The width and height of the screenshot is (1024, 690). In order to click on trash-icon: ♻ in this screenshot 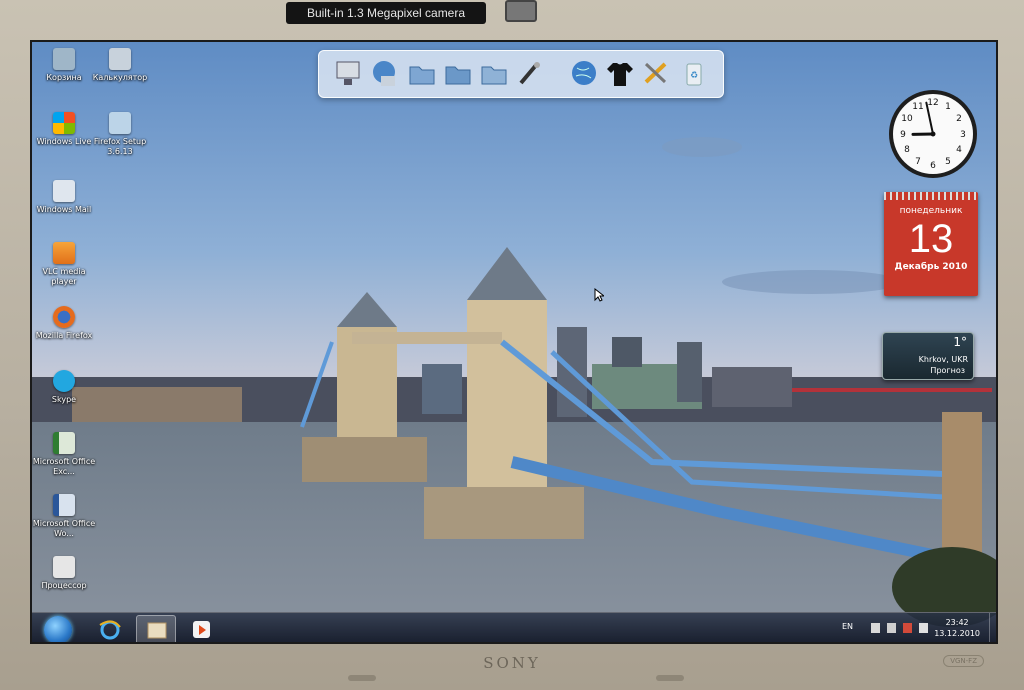, I will do `click(694, 74)`.